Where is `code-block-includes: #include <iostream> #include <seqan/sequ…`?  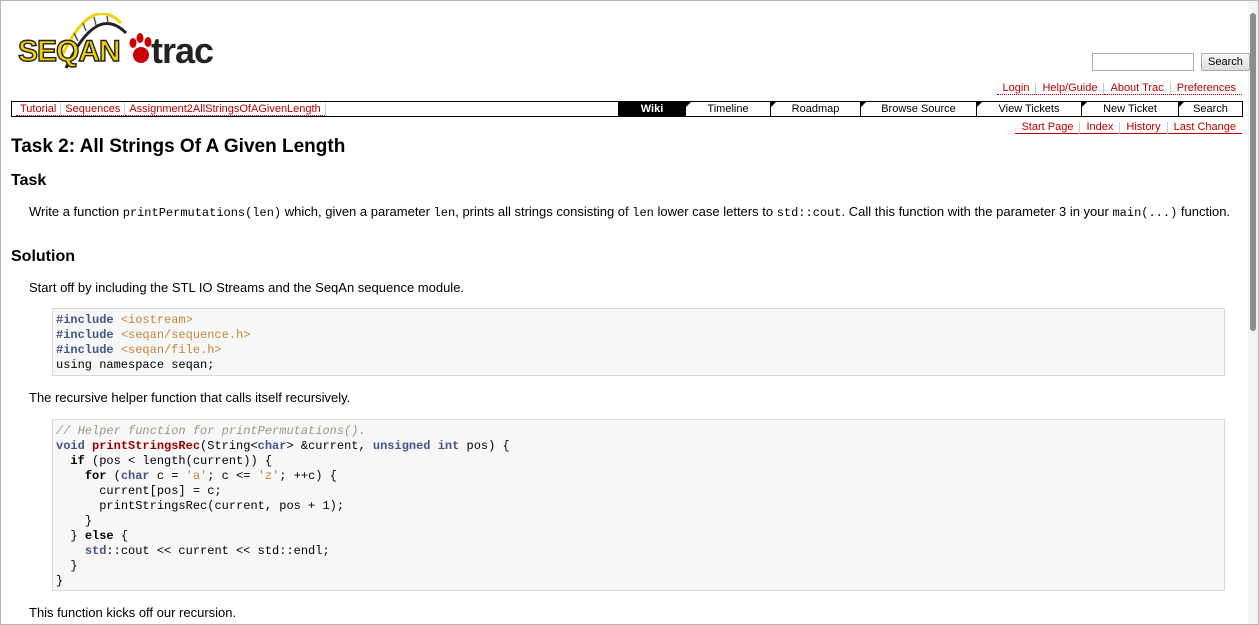 code-block-includes: #include <iostream> #include <seqan/sequ… is located at coordinates (638, 342).